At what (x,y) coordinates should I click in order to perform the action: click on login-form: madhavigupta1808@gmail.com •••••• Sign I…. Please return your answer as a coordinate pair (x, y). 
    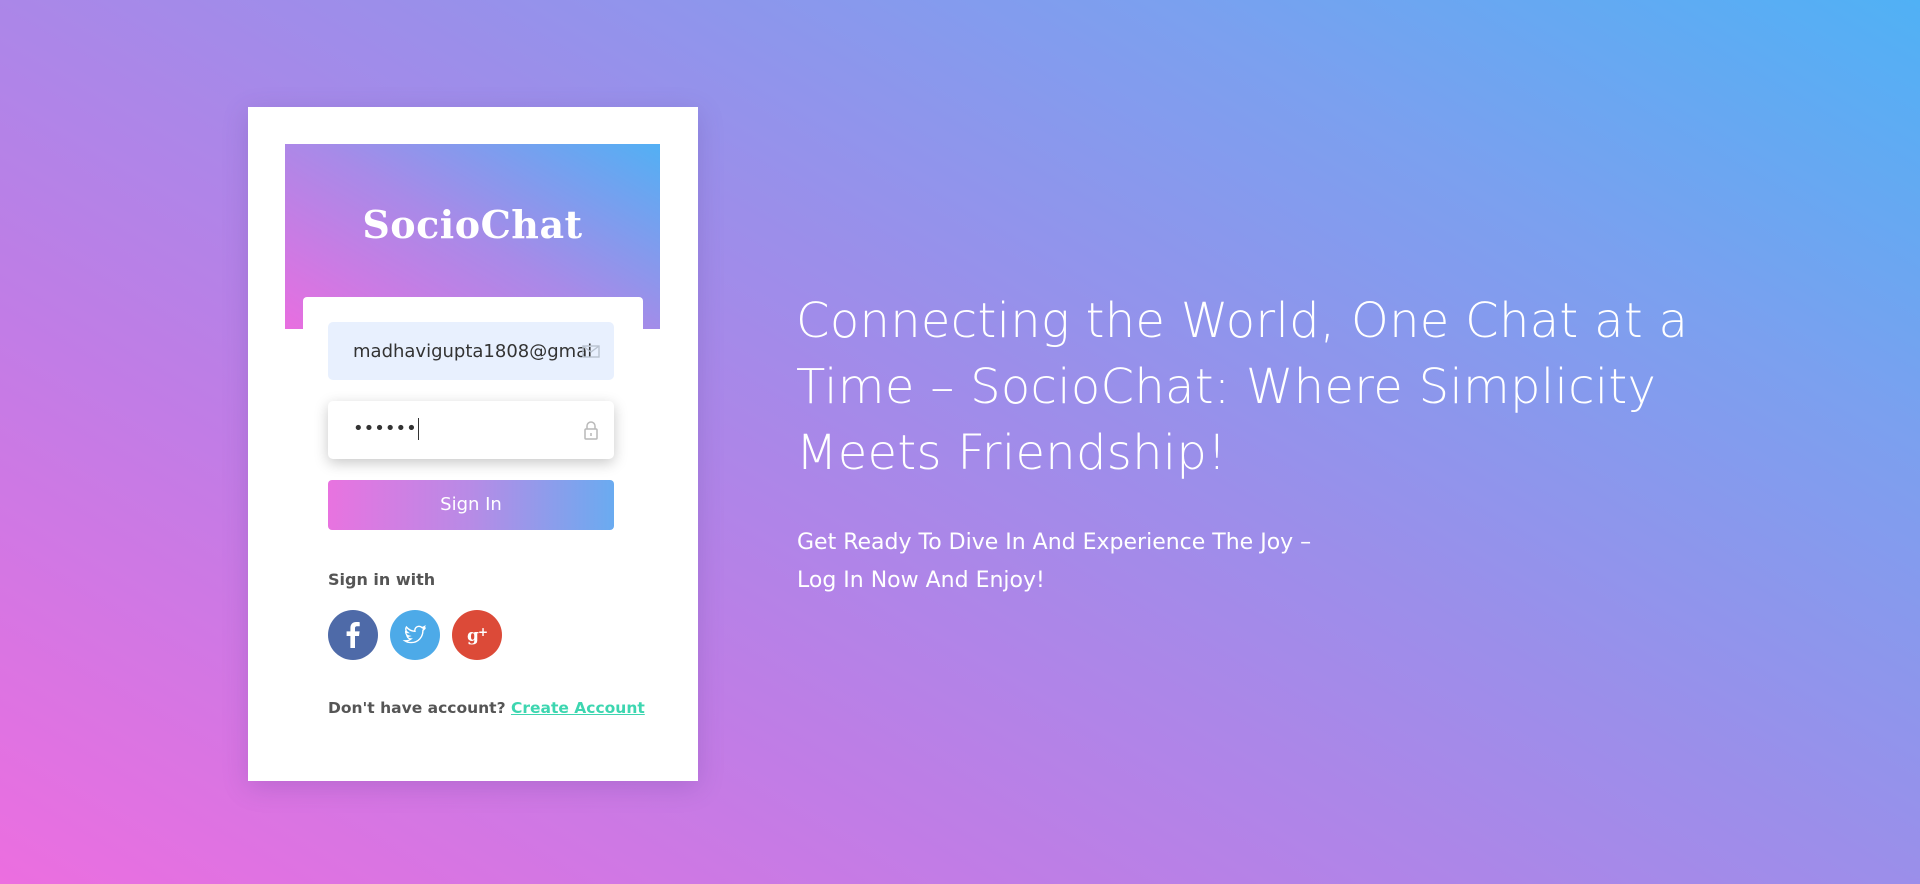
    Looking at the image, I should click on (474, 517).